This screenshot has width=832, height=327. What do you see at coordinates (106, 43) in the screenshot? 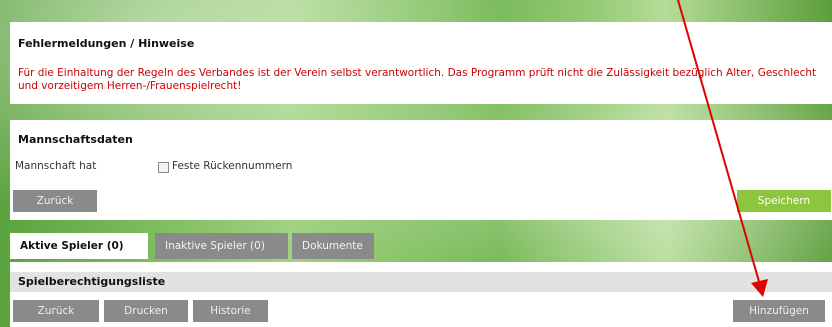
I see `error-panel-title: Fehlermeldungen / Hinweise` at bounding box center [106, 43].